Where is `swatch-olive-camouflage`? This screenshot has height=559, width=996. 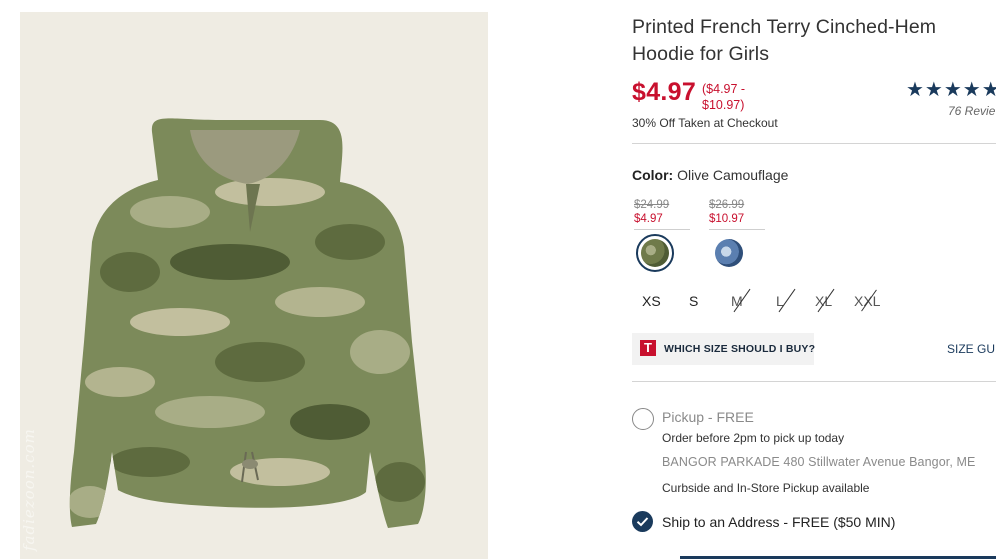 swatch-olive-camouflage is located at coordinates (655, 253).